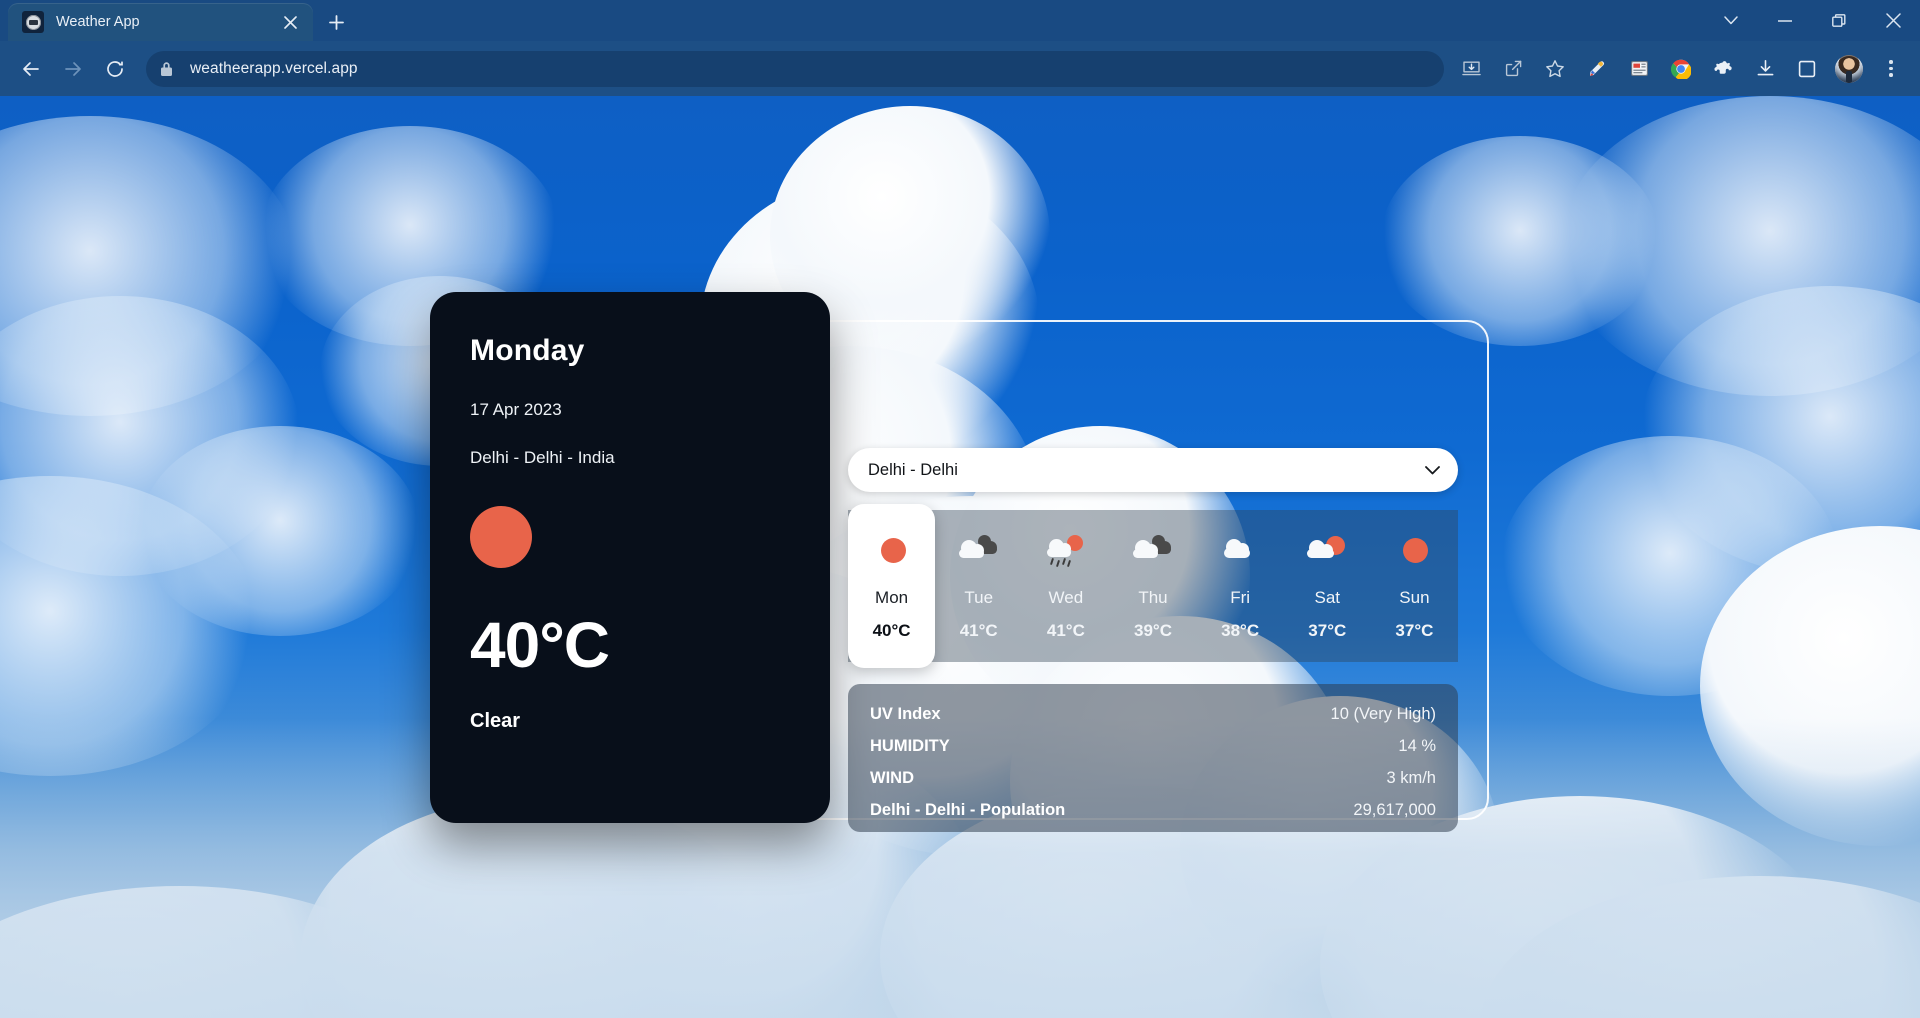  Describe the element at coordinates (960, 20) in the screenshot. I see `tab-strip: Weather App` at that location.